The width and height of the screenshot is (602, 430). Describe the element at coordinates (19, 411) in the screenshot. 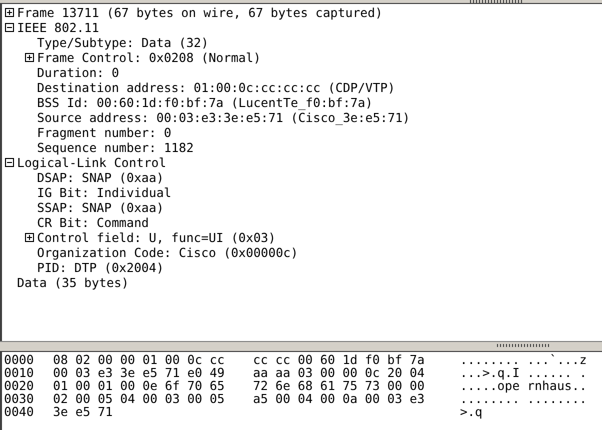

I see `hex-offset: 0040` at that location.